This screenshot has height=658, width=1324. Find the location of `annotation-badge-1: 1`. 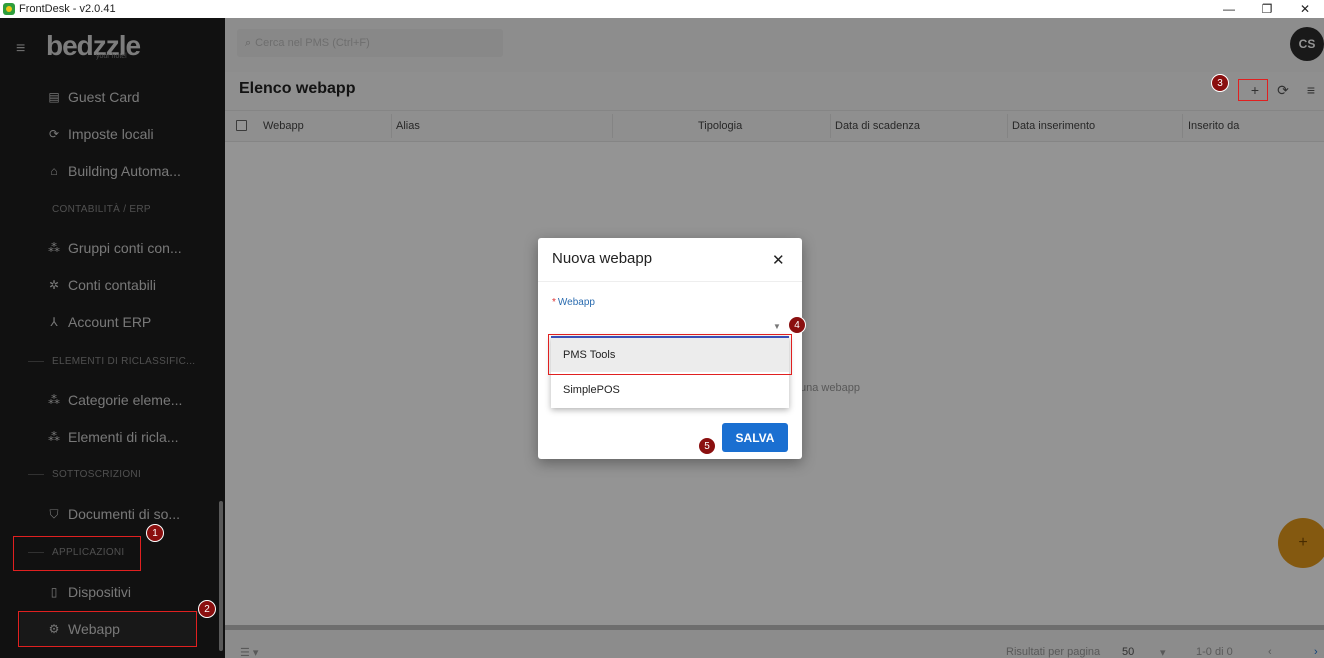

annotation-badge-1: 1 is located at coordinates (155, 533).